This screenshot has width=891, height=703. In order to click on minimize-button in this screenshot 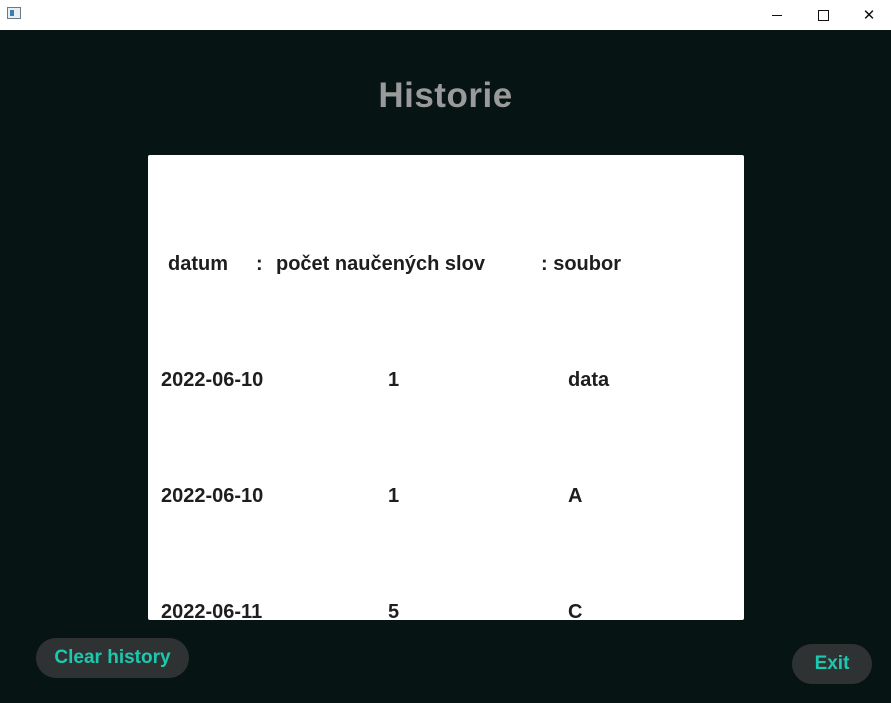, I will do `click(777, 15)`.